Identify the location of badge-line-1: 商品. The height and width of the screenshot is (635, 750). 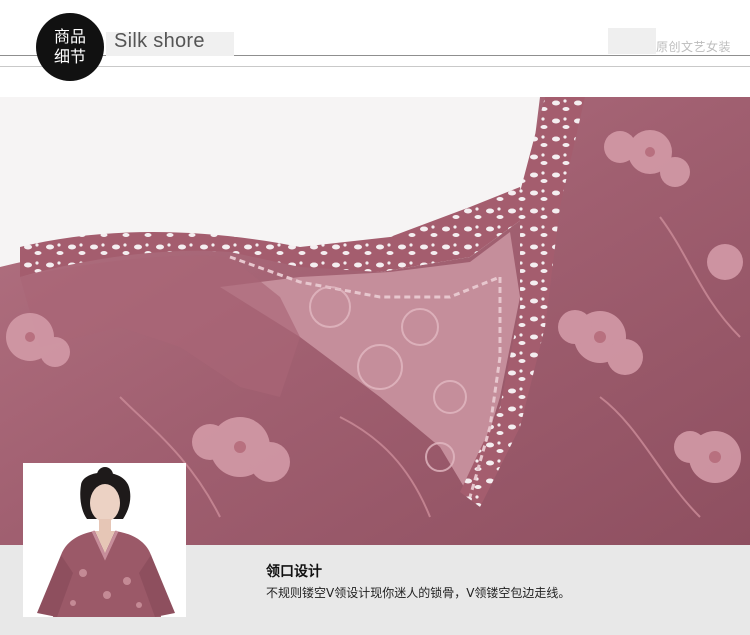
(69, 36).